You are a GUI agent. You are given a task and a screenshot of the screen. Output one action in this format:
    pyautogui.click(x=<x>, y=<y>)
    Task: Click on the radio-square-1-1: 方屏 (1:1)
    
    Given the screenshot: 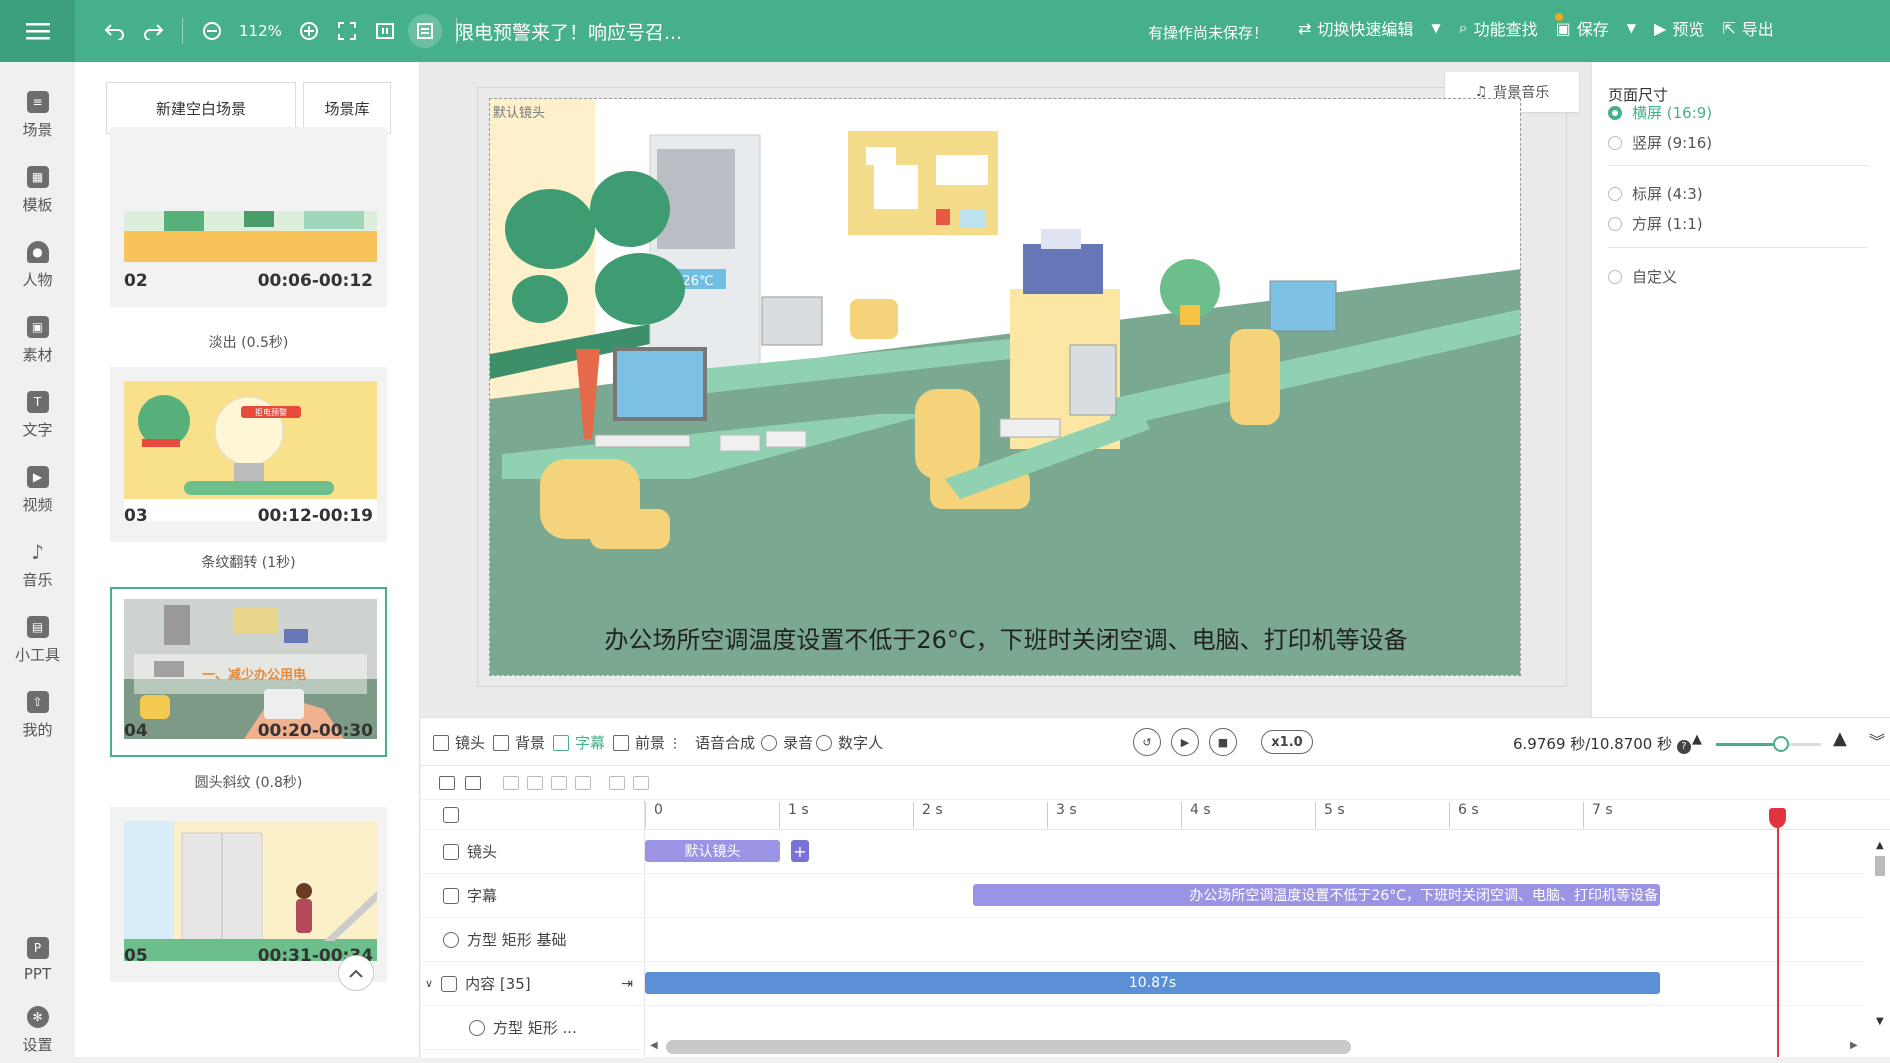 What is the action you would take?
    pyautogui.click(x=1655, y=223)
    